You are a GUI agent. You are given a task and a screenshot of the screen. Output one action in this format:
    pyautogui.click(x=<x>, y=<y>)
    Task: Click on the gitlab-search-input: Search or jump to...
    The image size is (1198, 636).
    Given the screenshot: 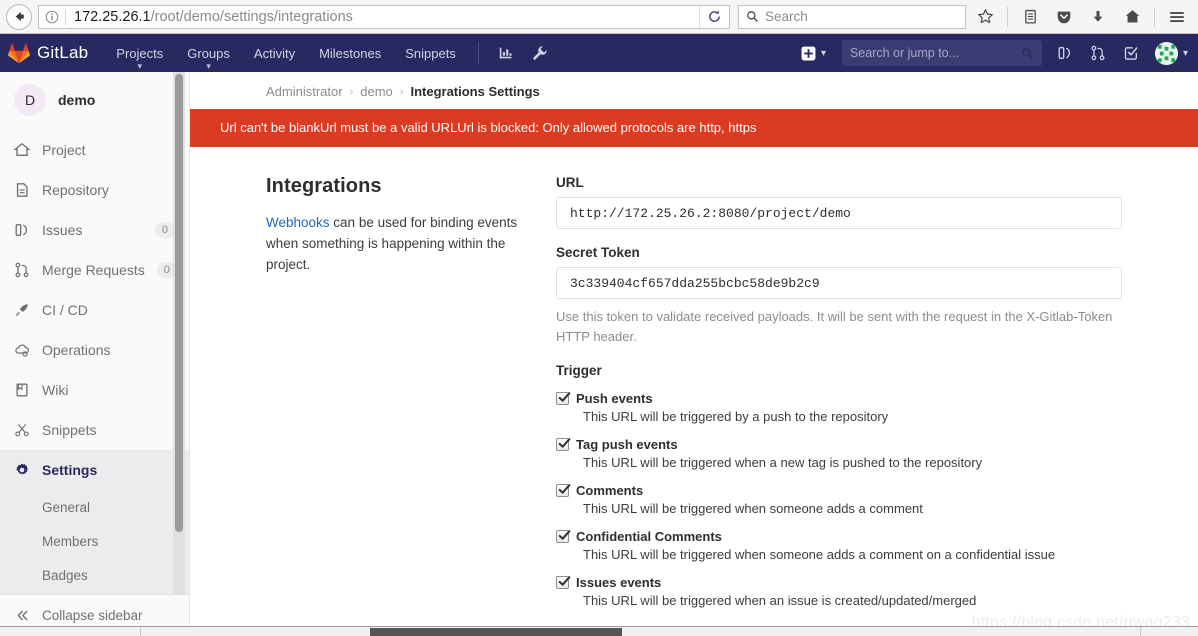 What is the action you would take?
    pyautogui.click(x=941, y=53)
    